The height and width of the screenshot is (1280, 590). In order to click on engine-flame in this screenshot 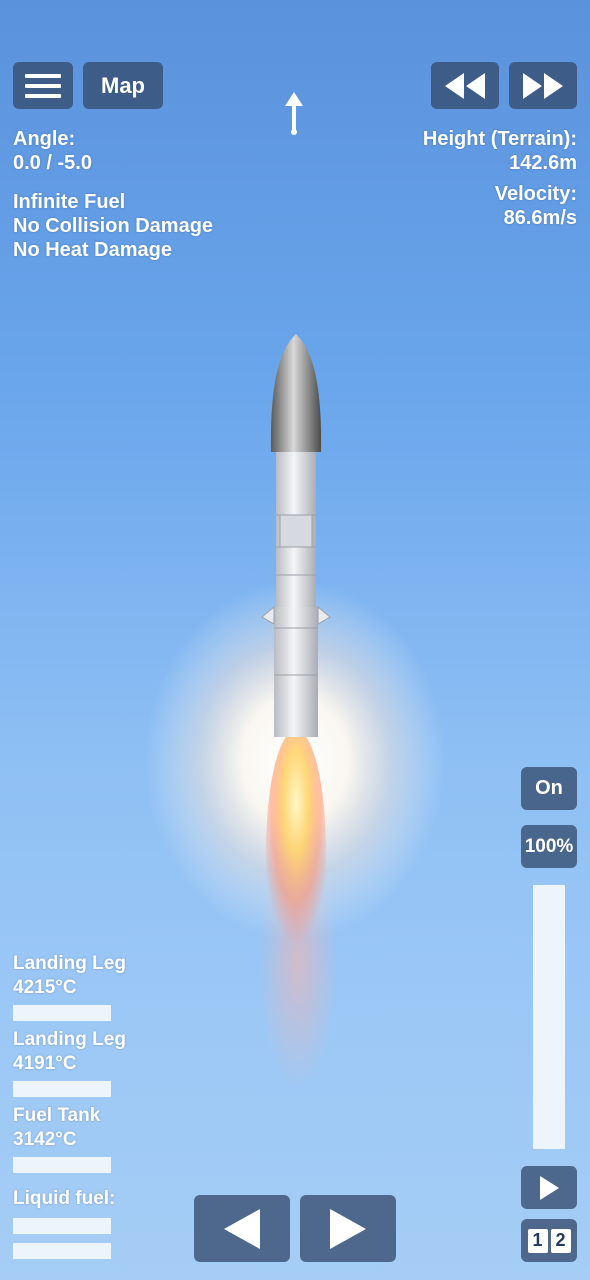, I will do `click(296, 850)`.